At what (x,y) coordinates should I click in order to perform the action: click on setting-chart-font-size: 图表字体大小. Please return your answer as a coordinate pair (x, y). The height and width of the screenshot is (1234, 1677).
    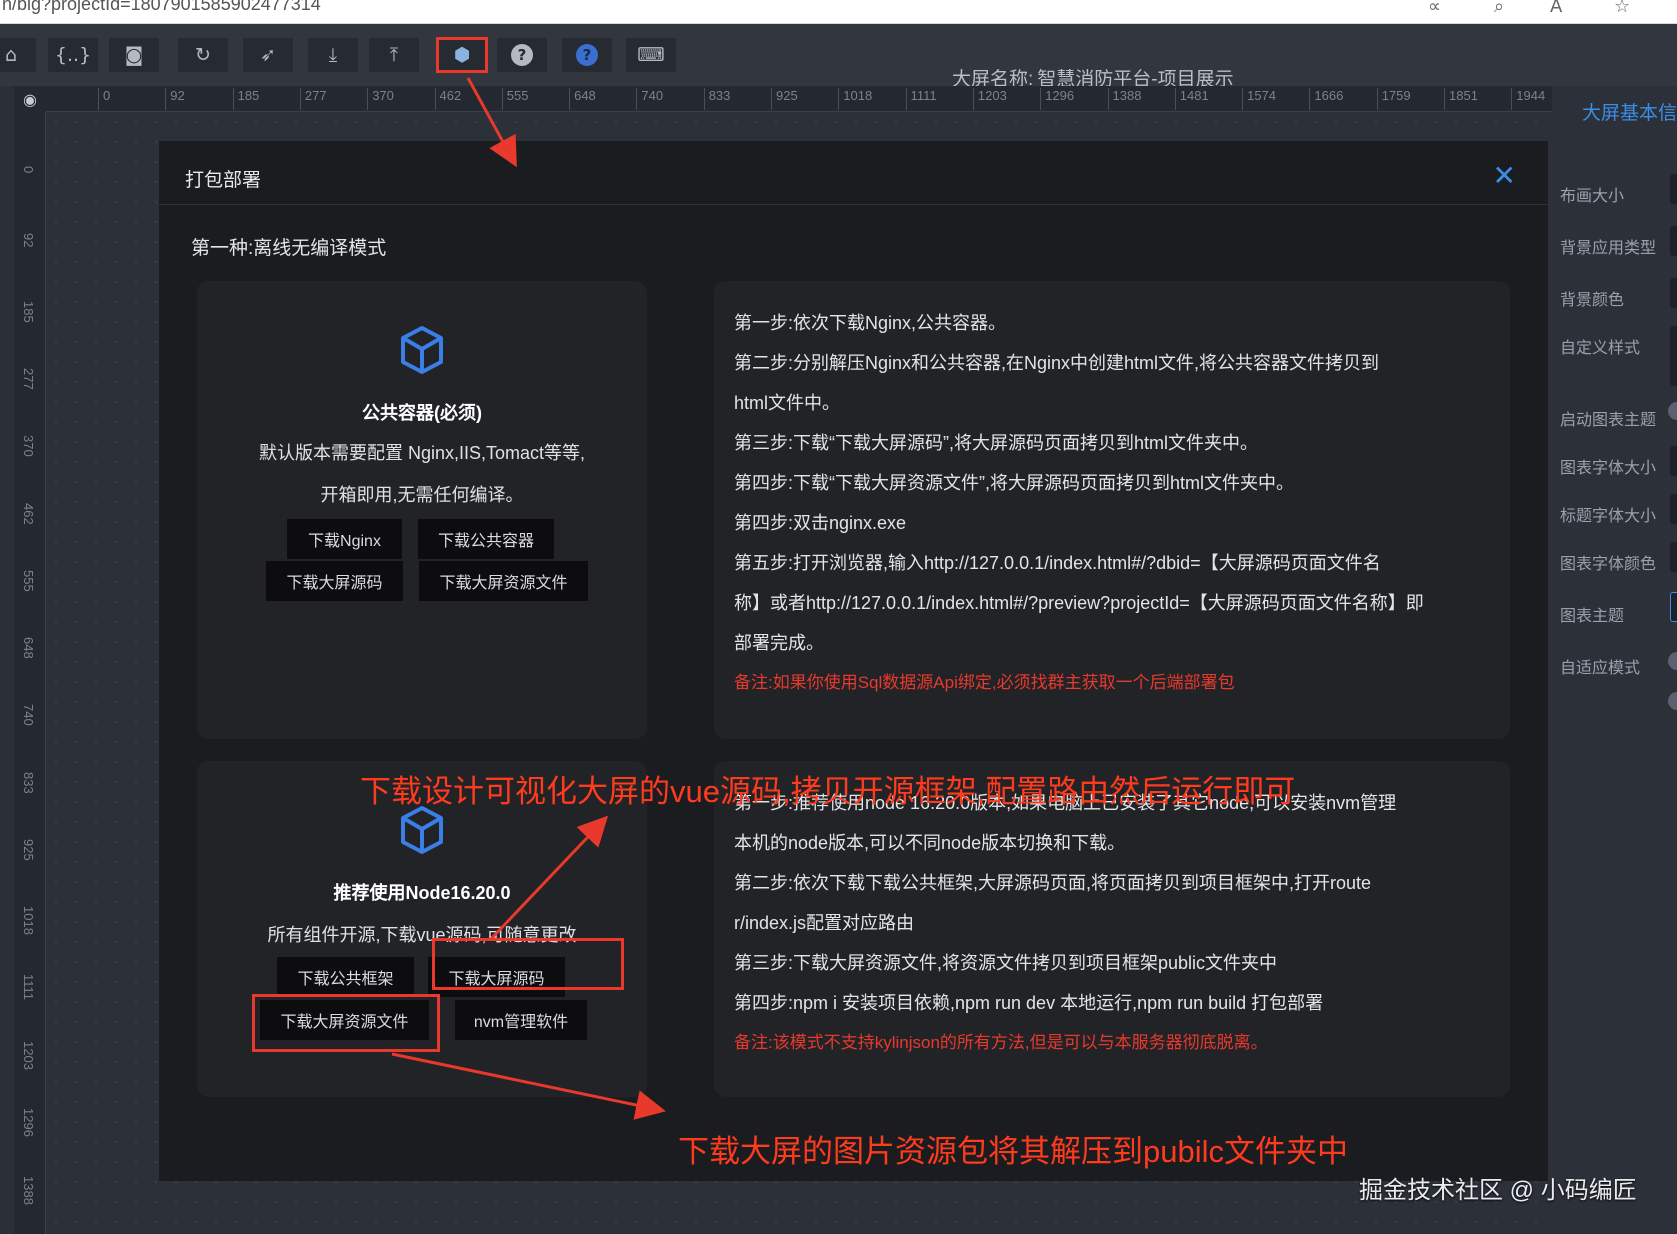
    Looking at the image, I should click on (1608, 468).